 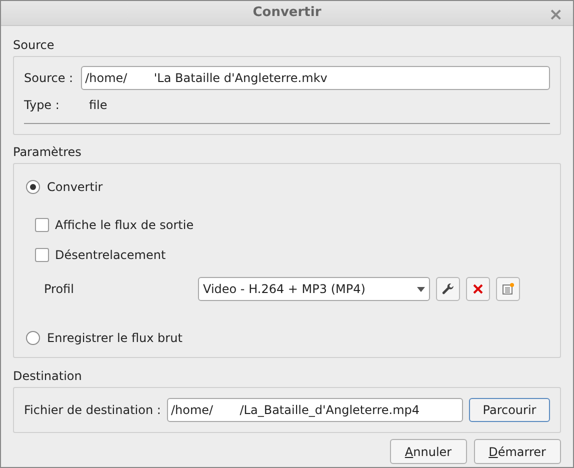 What do you see at coordinates (114, 338) in the screenshot?
I see `radio-label: Enregistrer le flux brut` at bounding box center [114, 338].